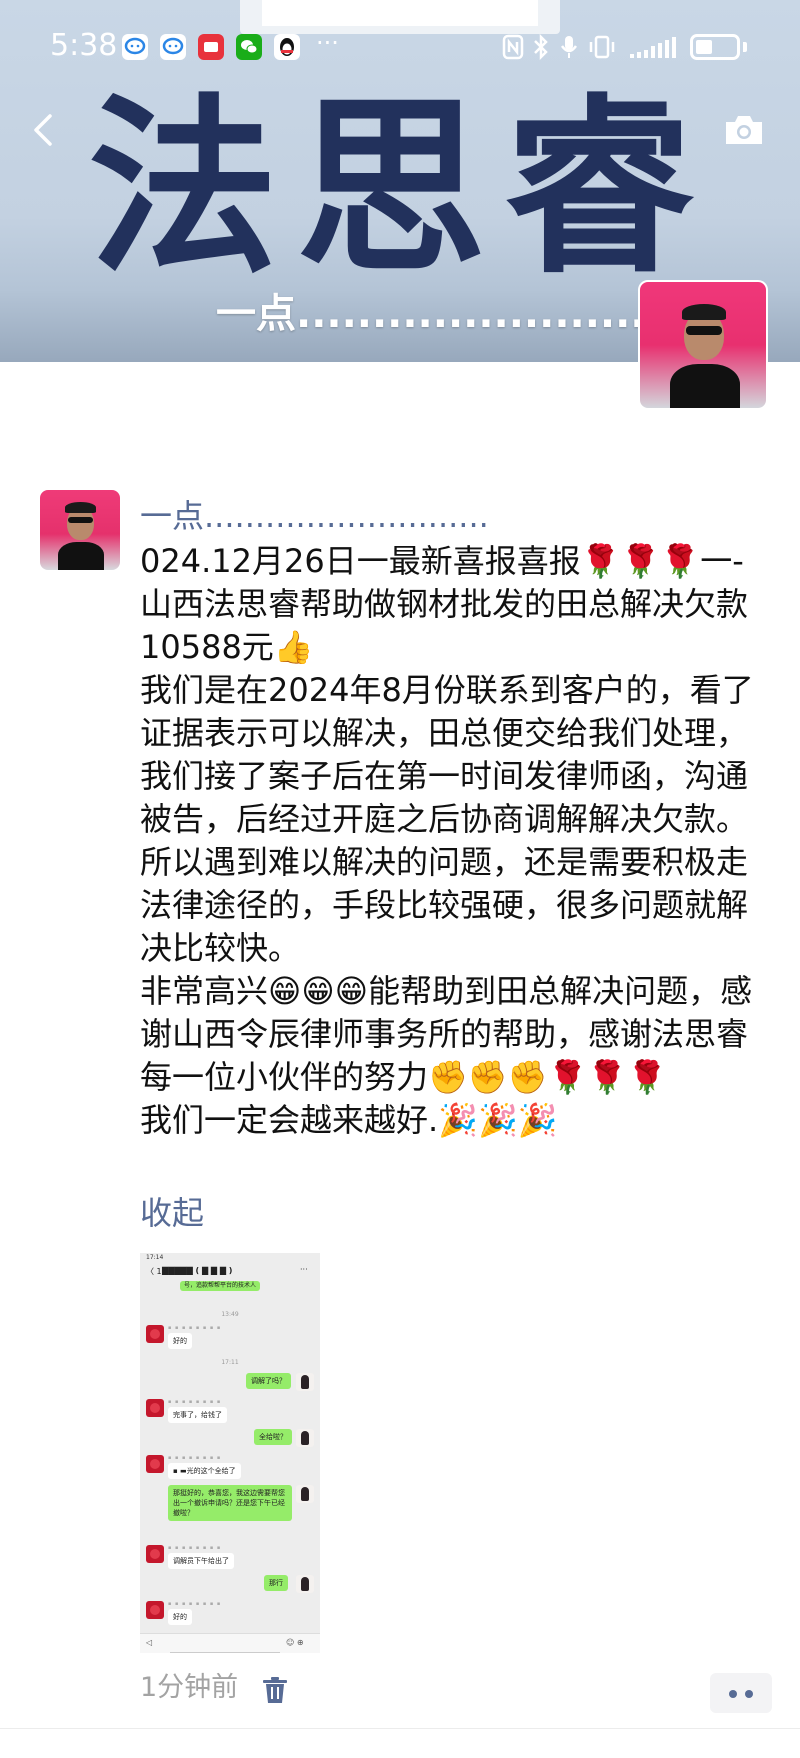  What do you see at coordinates (569, 51) in the screenshot?
I see `microphone-icon` at bounding box center [569, 51].